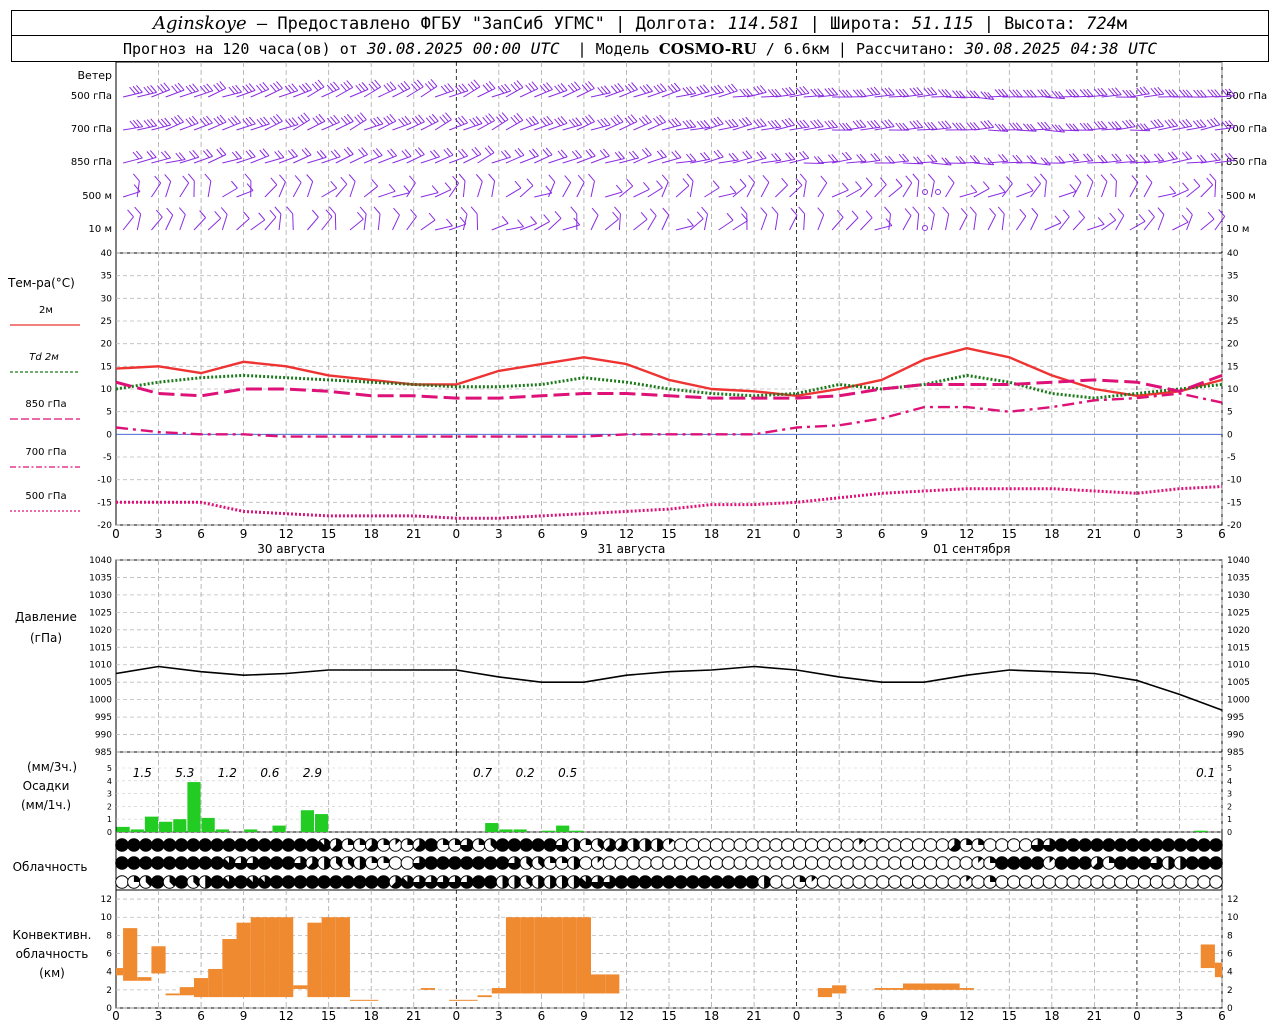 The width and height of the screenshot is (1280, 1024). Describe the element at coordinates (103, 736) in the screenshot. I see `y-tick-left: 990` at that location.